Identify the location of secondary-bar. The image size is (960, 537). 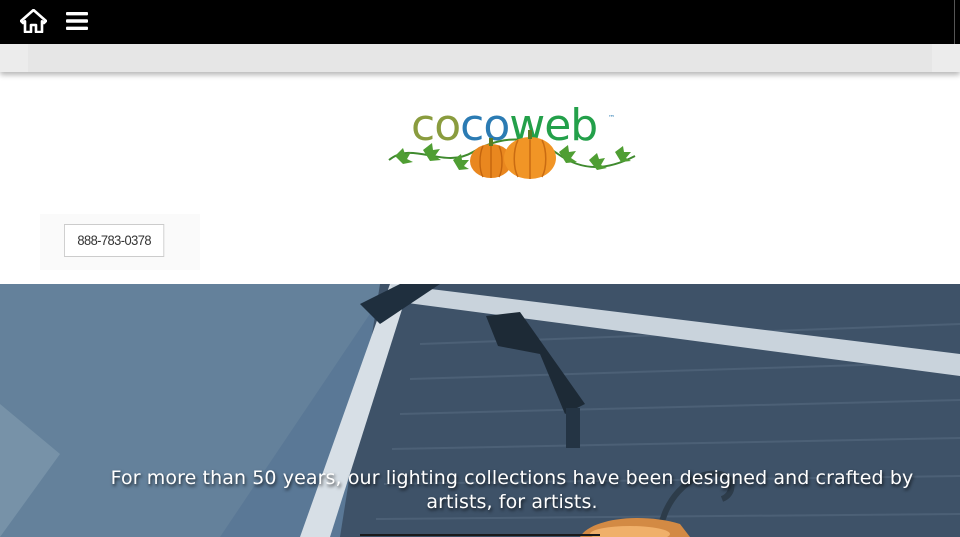
(480, 58).